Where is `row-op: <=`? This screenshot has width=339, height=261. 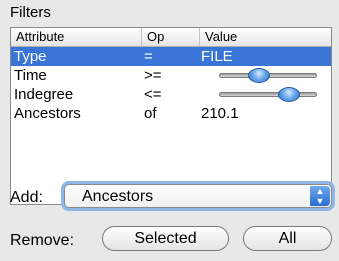
row-op: <= is located at coordinates (153, 94).